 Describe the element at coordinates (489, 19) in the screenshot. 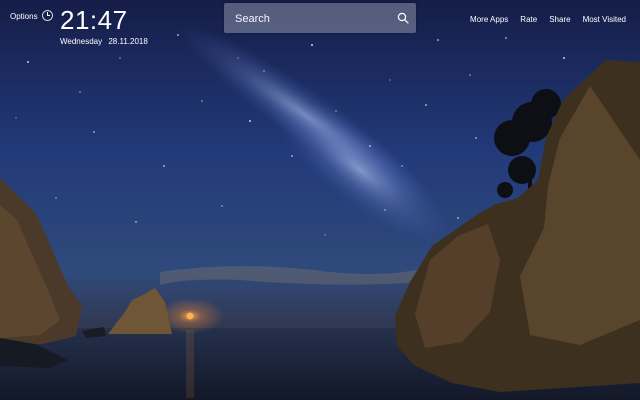

I see `more-apps-link: More Apps` at that location.